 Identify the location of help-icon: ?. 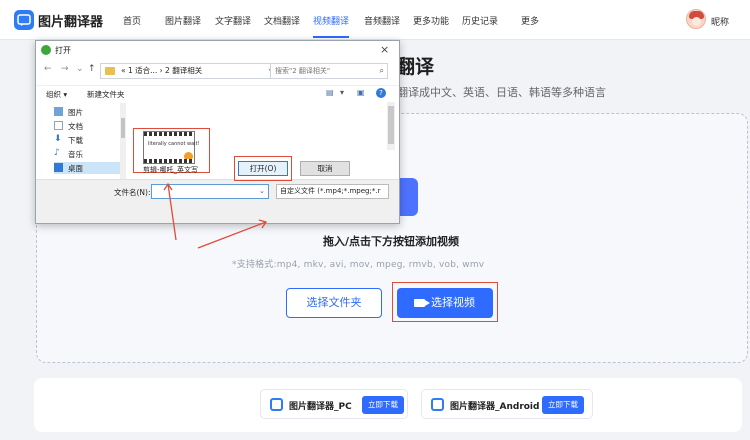
(381, 93).